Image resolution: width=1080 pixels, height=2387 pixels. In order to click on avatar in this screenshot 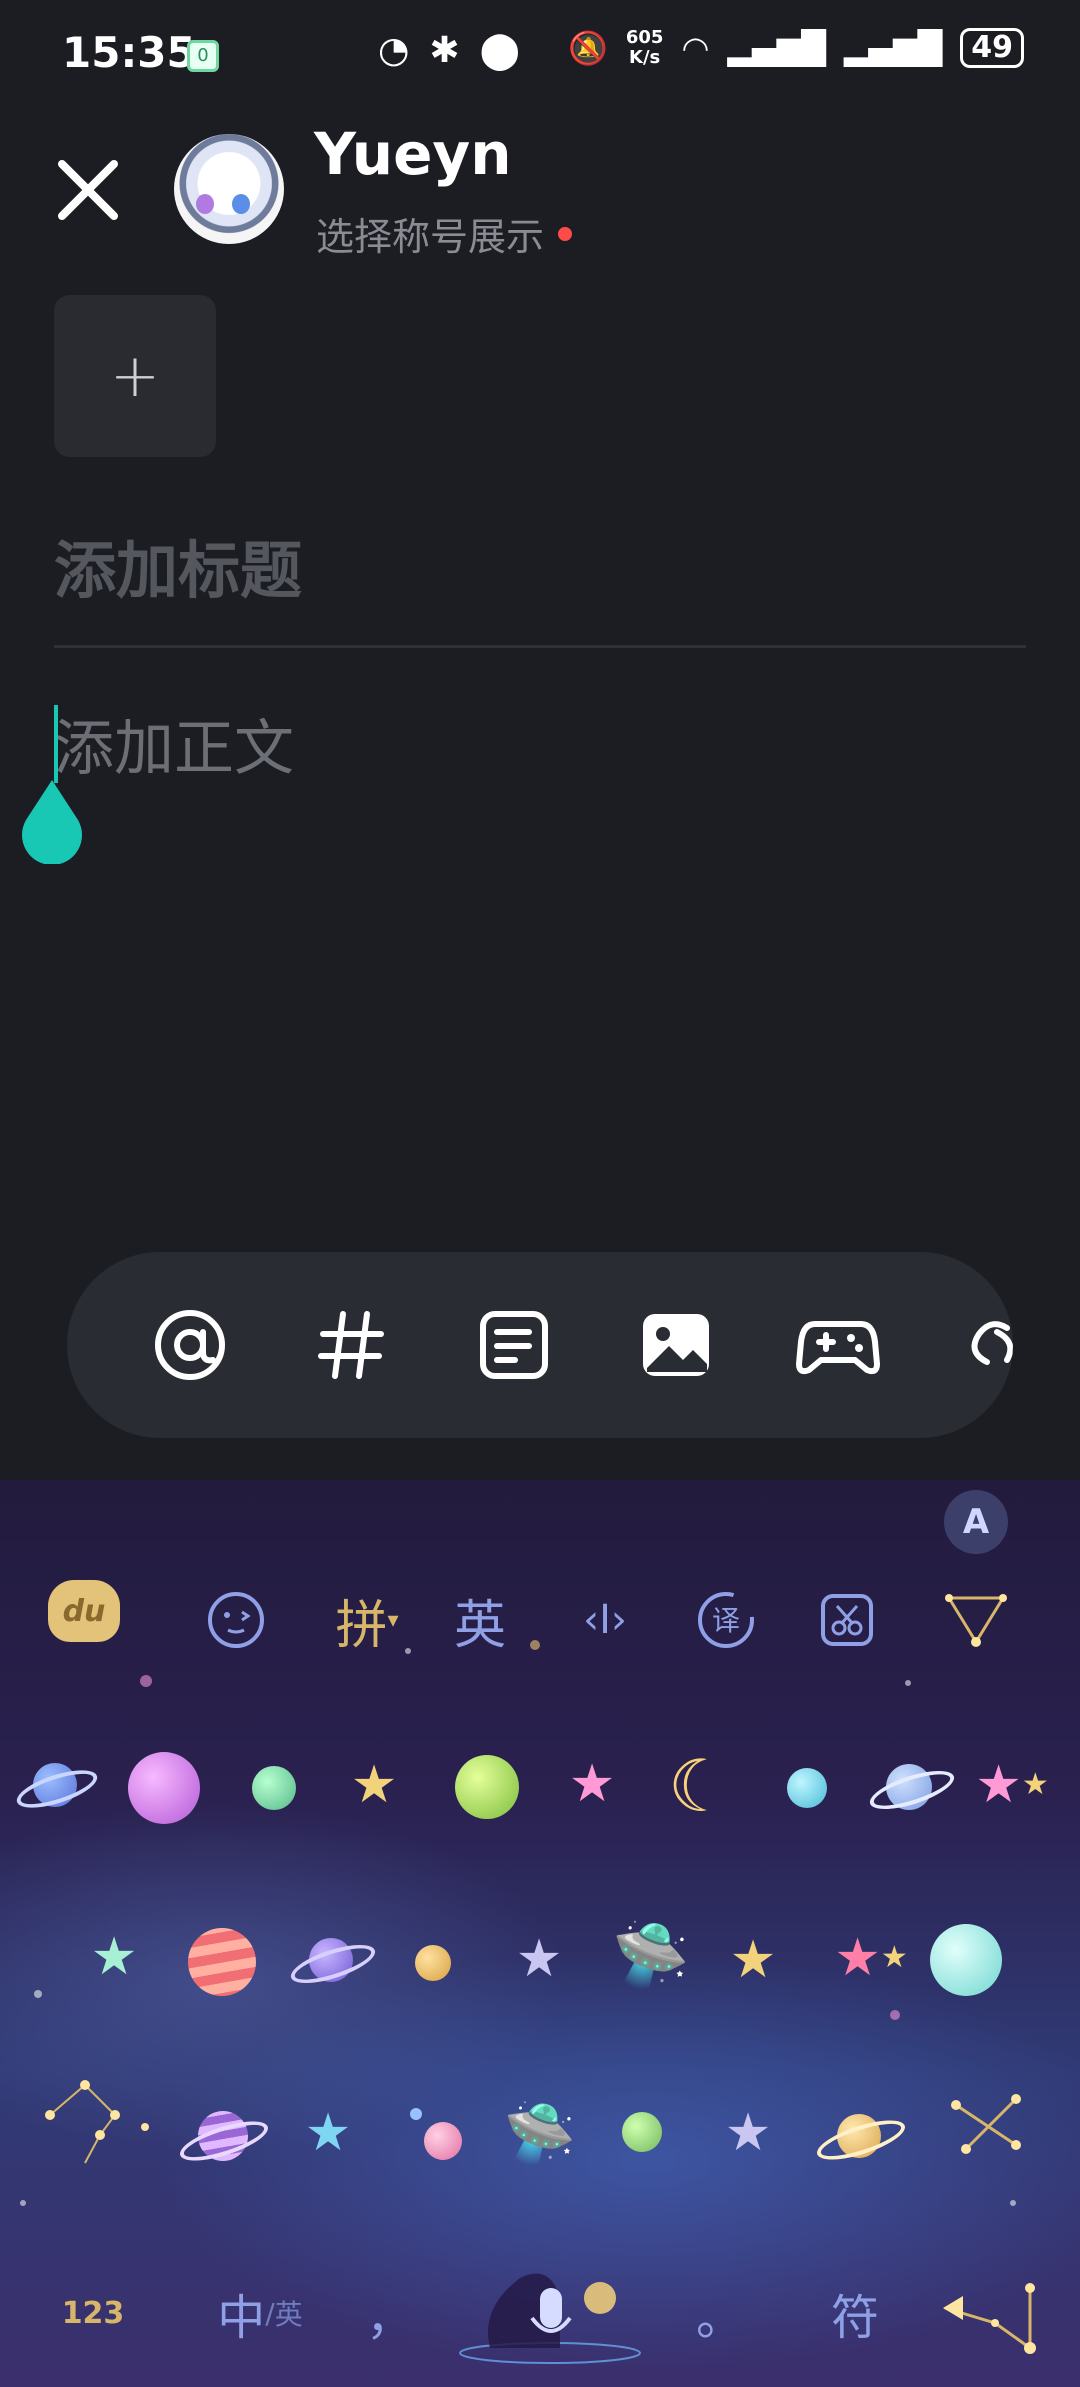, I will do `click(229, 189)`.